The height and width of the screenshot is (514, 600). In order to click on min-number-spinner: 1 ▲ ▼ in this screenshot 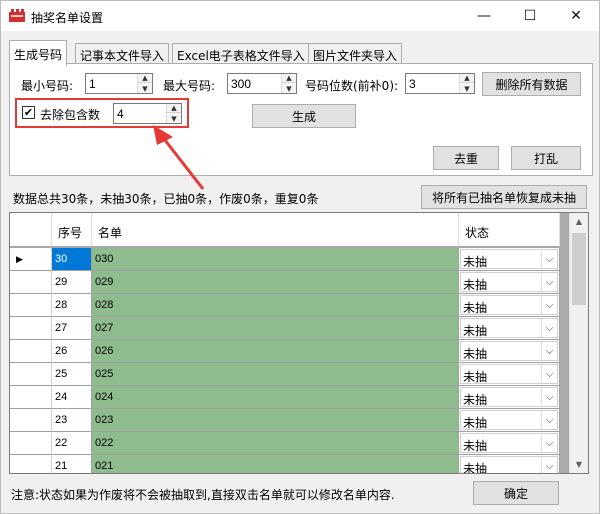, I will do `click(119, 83)`.